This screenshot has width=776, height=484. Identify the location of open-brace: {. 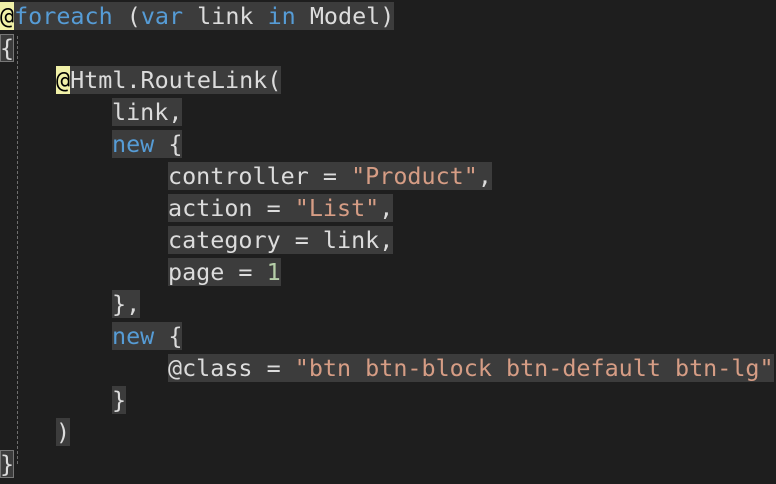
(7, 48).